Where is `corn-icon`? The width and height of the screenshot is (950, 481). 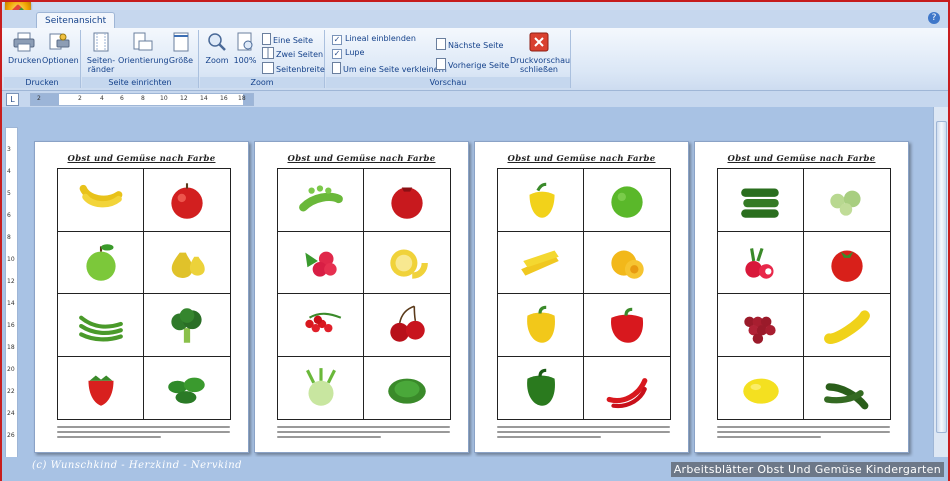 corn-icon is located at coordinates (539, 263).